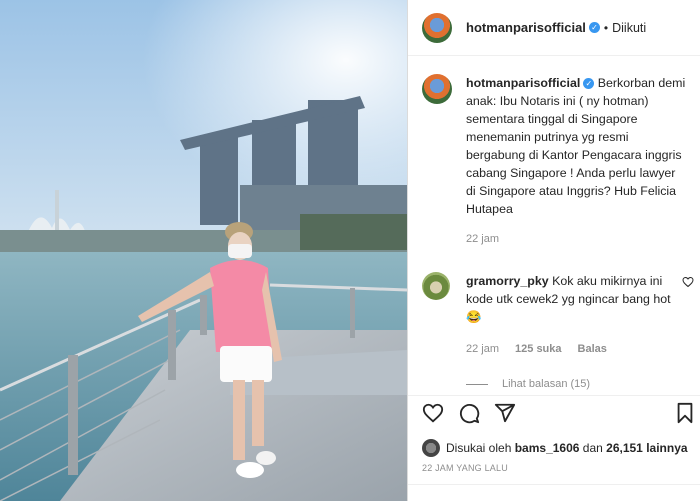 The height and width of the screenshot is (501, 700). Describe the element at coordinates (483, 349) in the screenshot. I see `comment-time: 22 jam` at that location.